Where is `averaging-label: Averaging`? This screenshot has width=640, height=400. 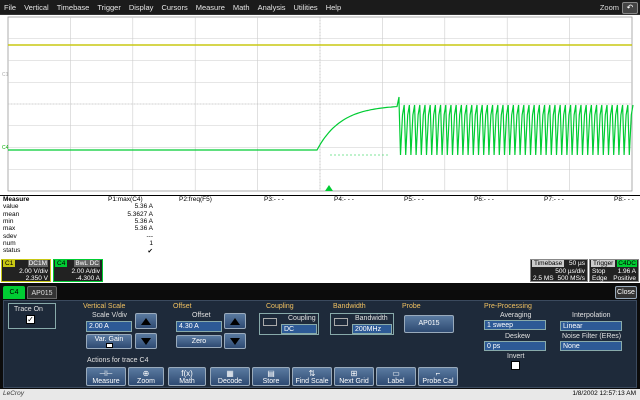
averaging-label: Averaging is located at coordinates (516, 315).